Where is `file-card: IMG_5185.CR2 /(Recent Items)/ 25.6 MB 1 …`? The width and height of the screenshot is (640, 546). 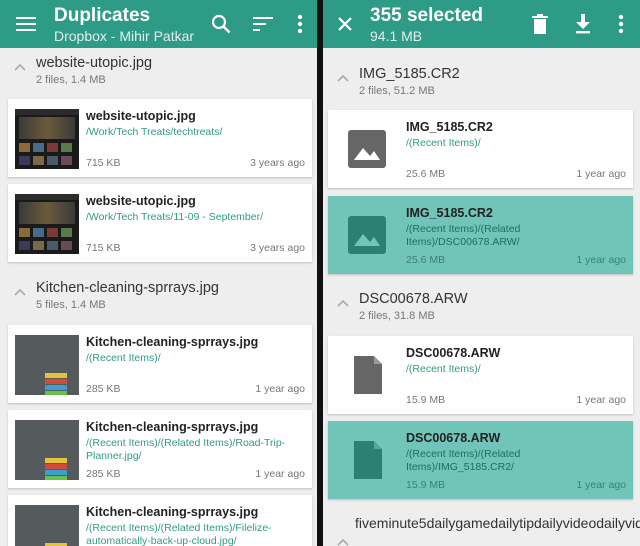
file-card: IMG_5185.CR2 /(Recent Items)/ 25.6 MB 1 … is located at coordinates (480, 149).